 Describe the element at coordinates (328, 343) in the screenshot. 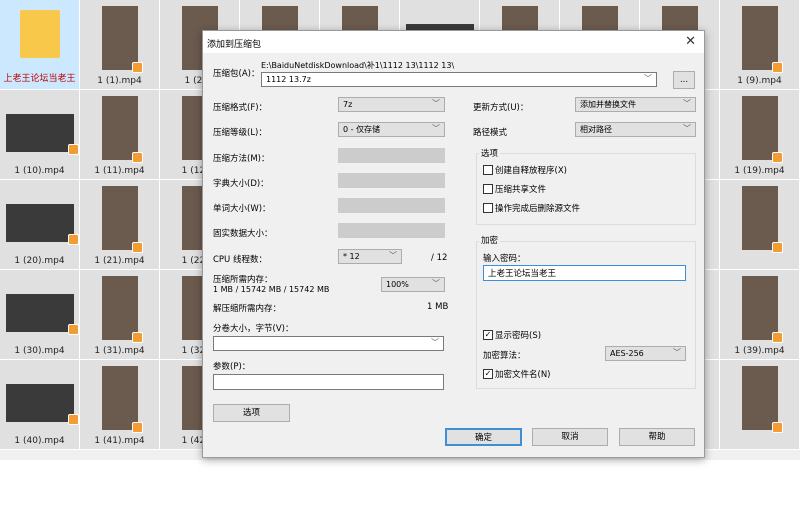

I see `split-combo: ﹀` at that location.